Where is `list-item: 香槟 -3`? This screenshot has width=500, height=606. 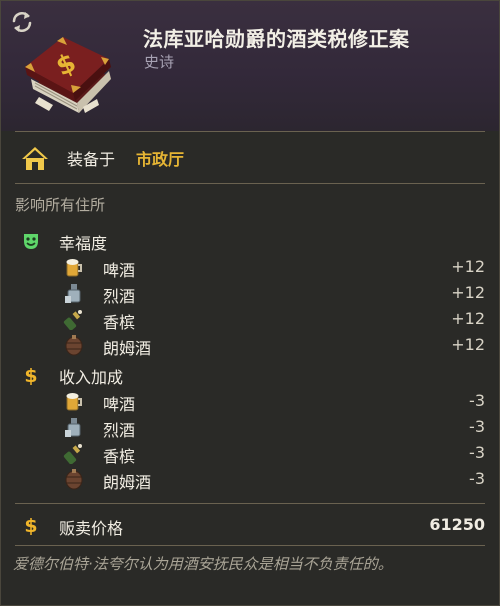
list-item: 香槟 -3 is located at coordinates (250, 454).